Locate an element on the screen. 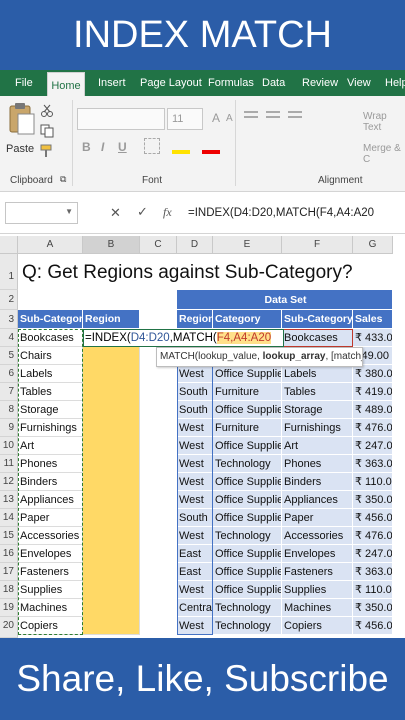  merge-center-button: Merge & C is located at coordinates (384, 154).